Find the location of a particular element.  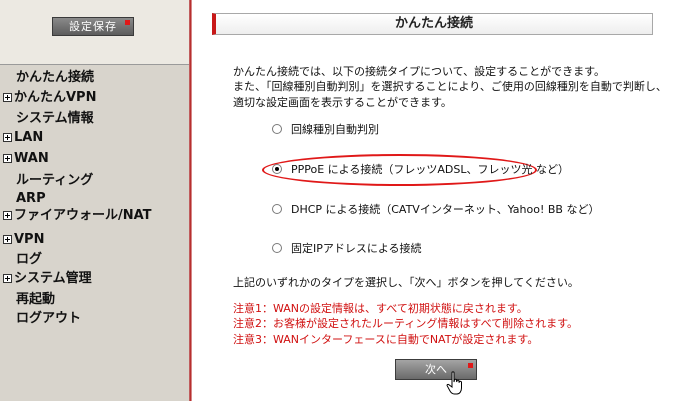

sidebar-item-lan: LAN is located at coordinates (23, 138).